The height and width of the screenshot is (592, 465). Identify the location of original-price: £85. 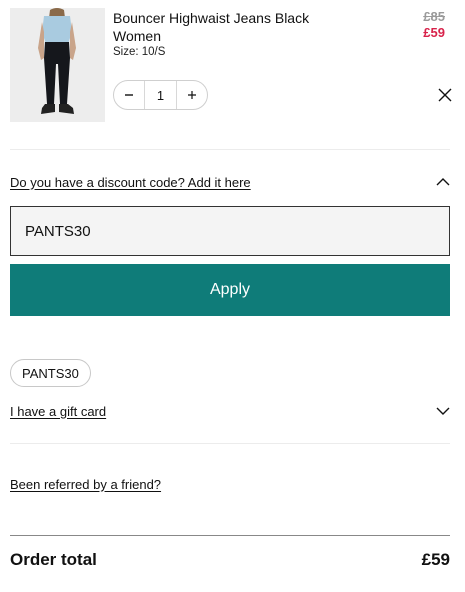
(434, 16).